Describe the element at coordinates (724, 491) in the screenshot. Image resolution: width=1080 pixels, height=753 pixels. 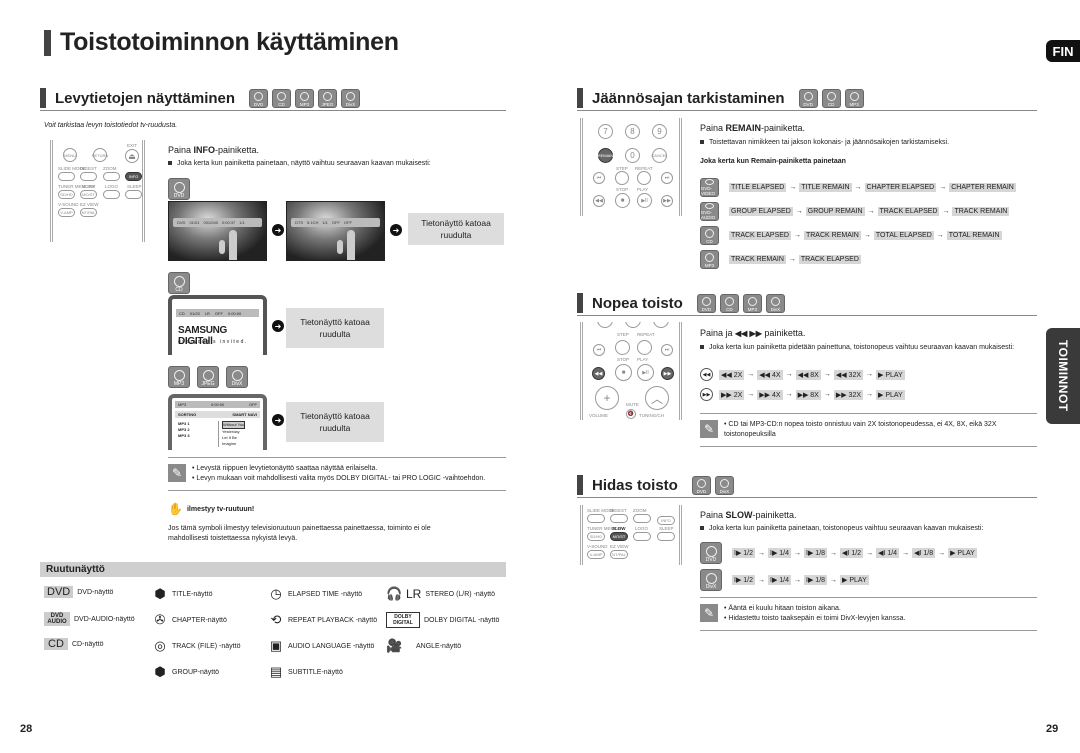
I see `badge-label: DivX` at that location.